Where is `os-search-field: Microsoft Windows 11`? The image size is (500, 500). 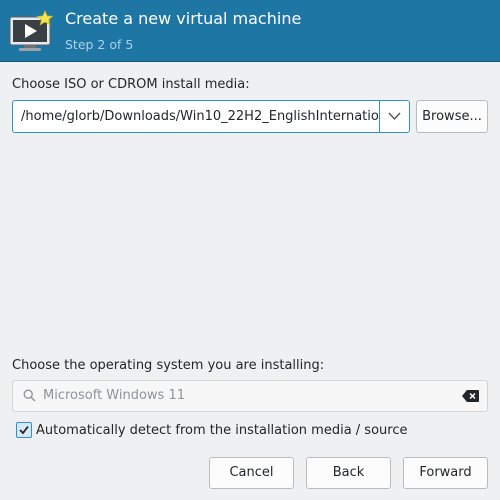 os-search-field: Microsoft Windows 11 is located at coordinates (250, 396).